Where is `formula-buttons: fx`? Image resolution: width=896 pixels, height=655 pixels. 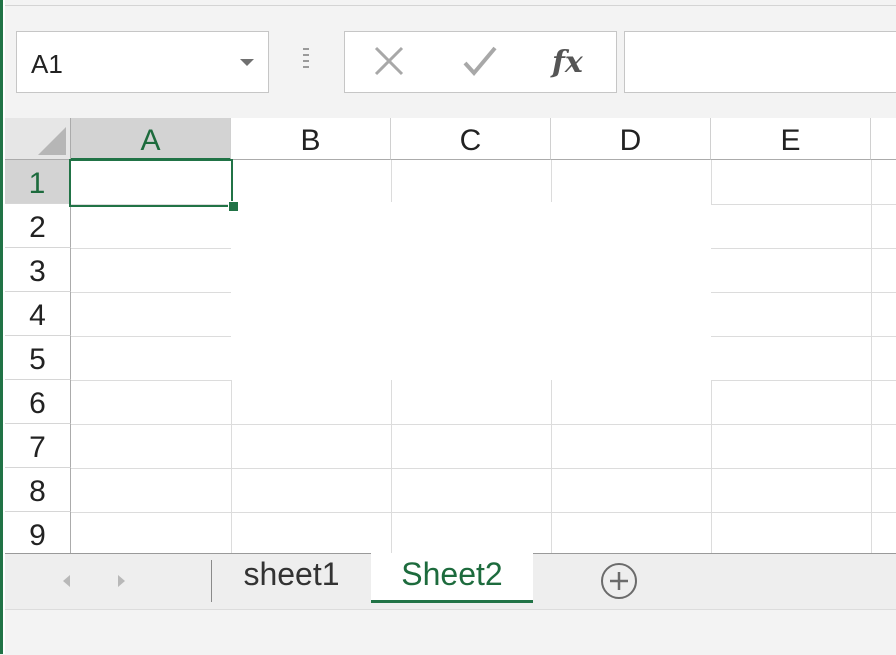
formula-buttons: fx is located at coordinates (480, 62).